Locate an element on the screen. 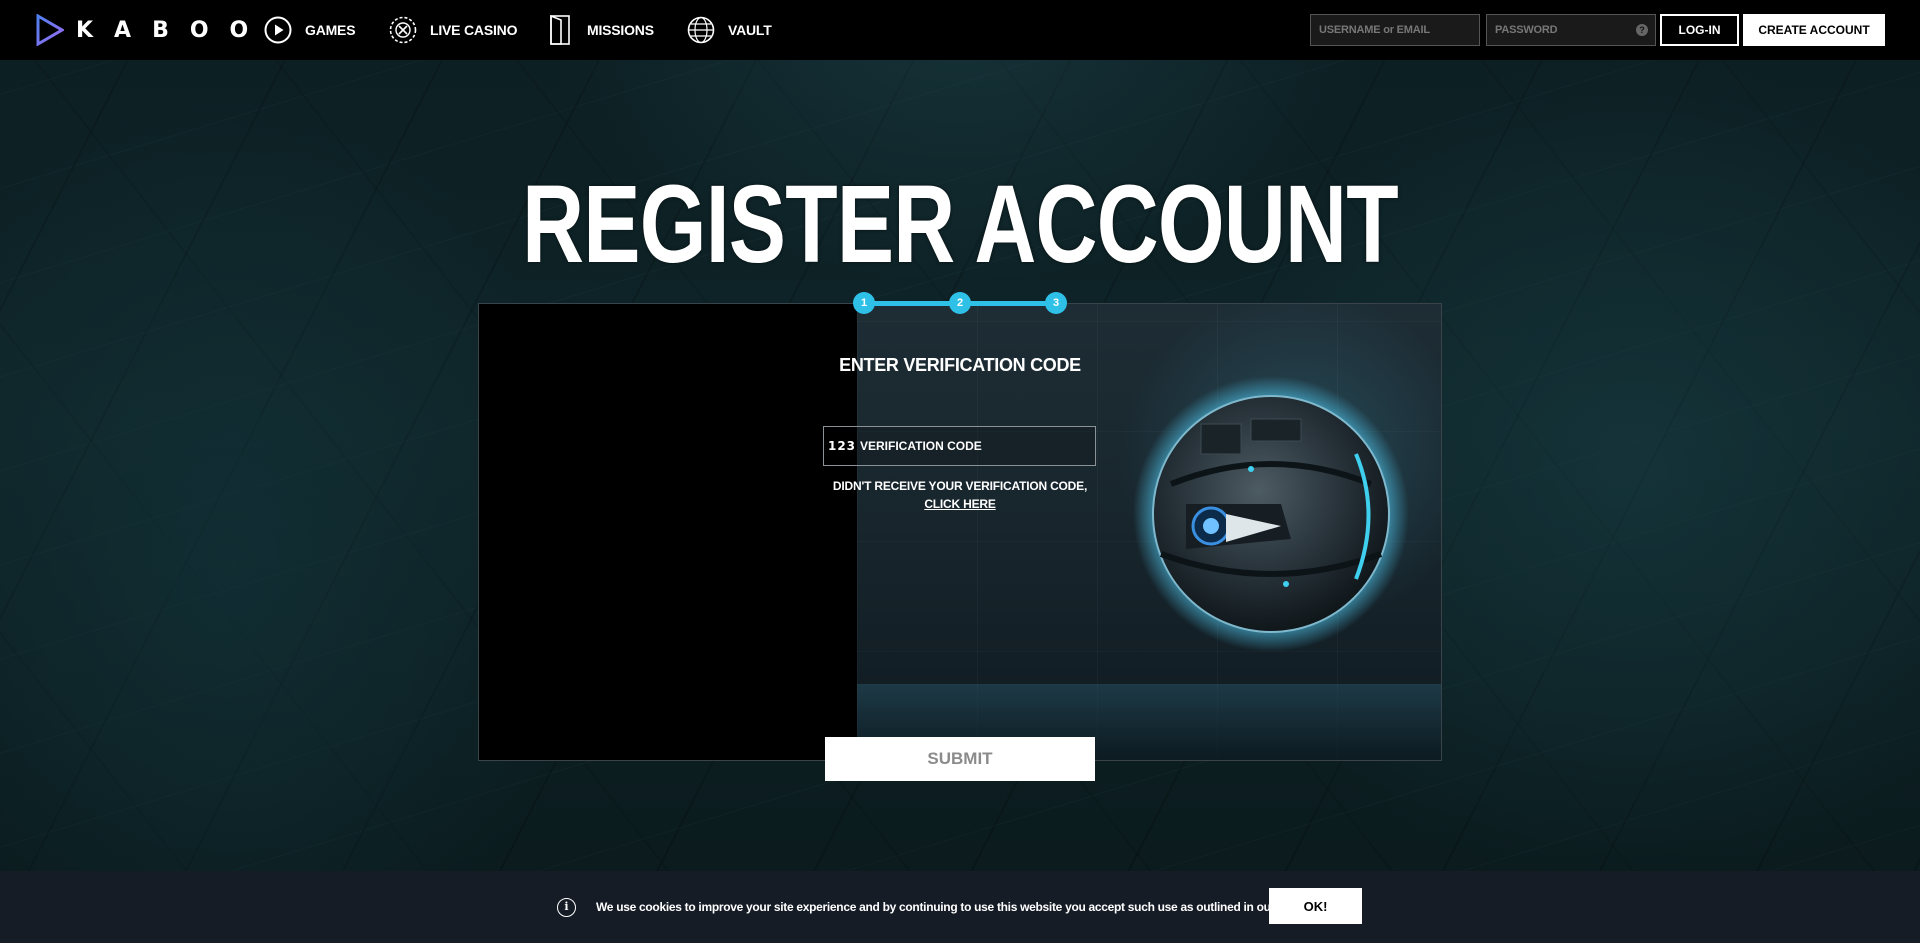  roulette-icon is located at coordinates (403, 30).